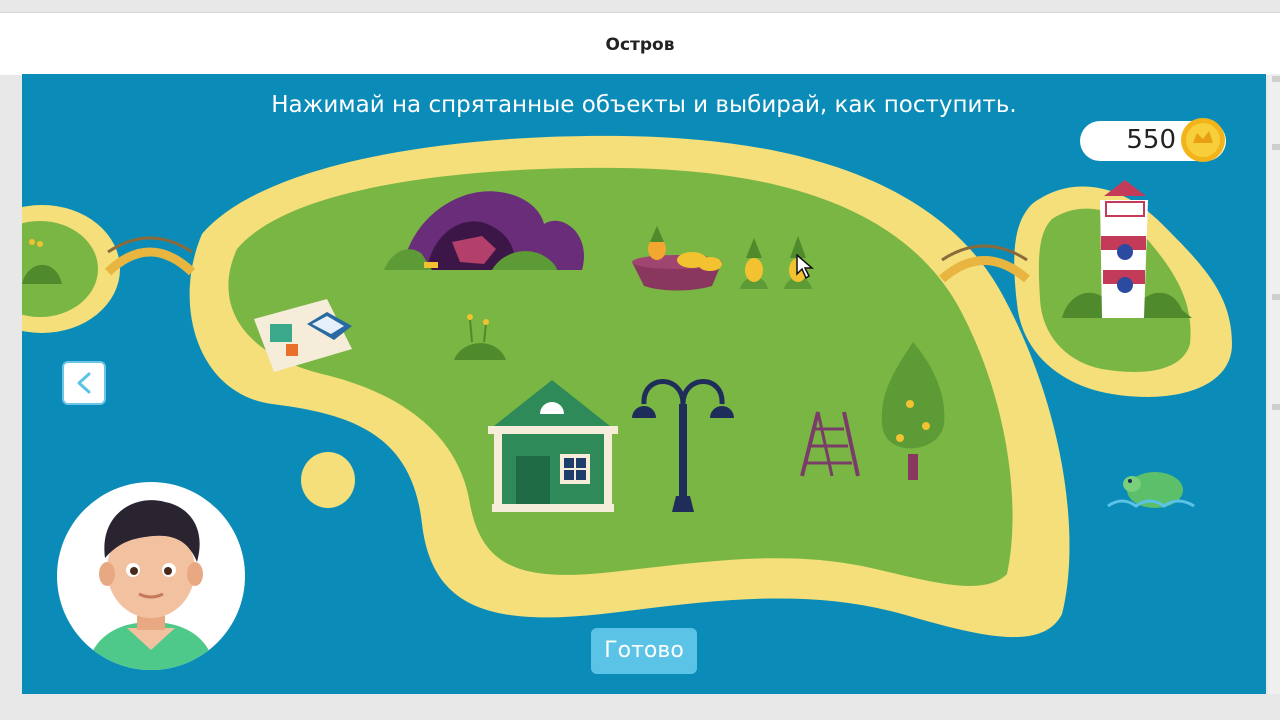  What do you see at coordinates (1274, 384) in the screenshot?
I see `scrollbar` at bounding box center [1274, 384].